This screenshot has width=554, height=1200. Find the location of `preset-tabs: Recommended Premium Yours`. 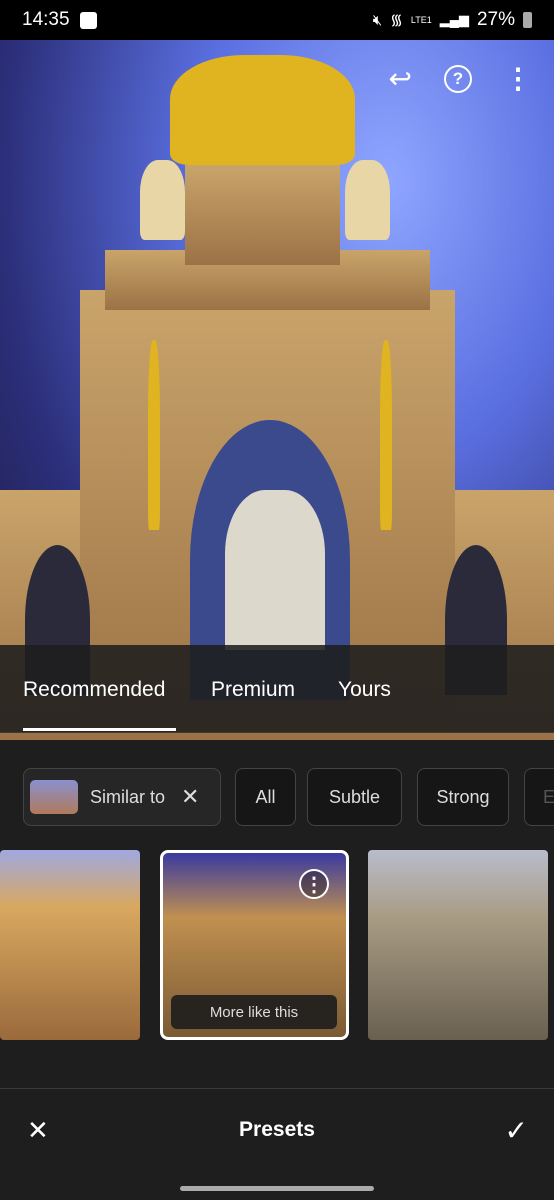

preset-tabs: Recommended Premium Yours is located at coordinates (277, 688).